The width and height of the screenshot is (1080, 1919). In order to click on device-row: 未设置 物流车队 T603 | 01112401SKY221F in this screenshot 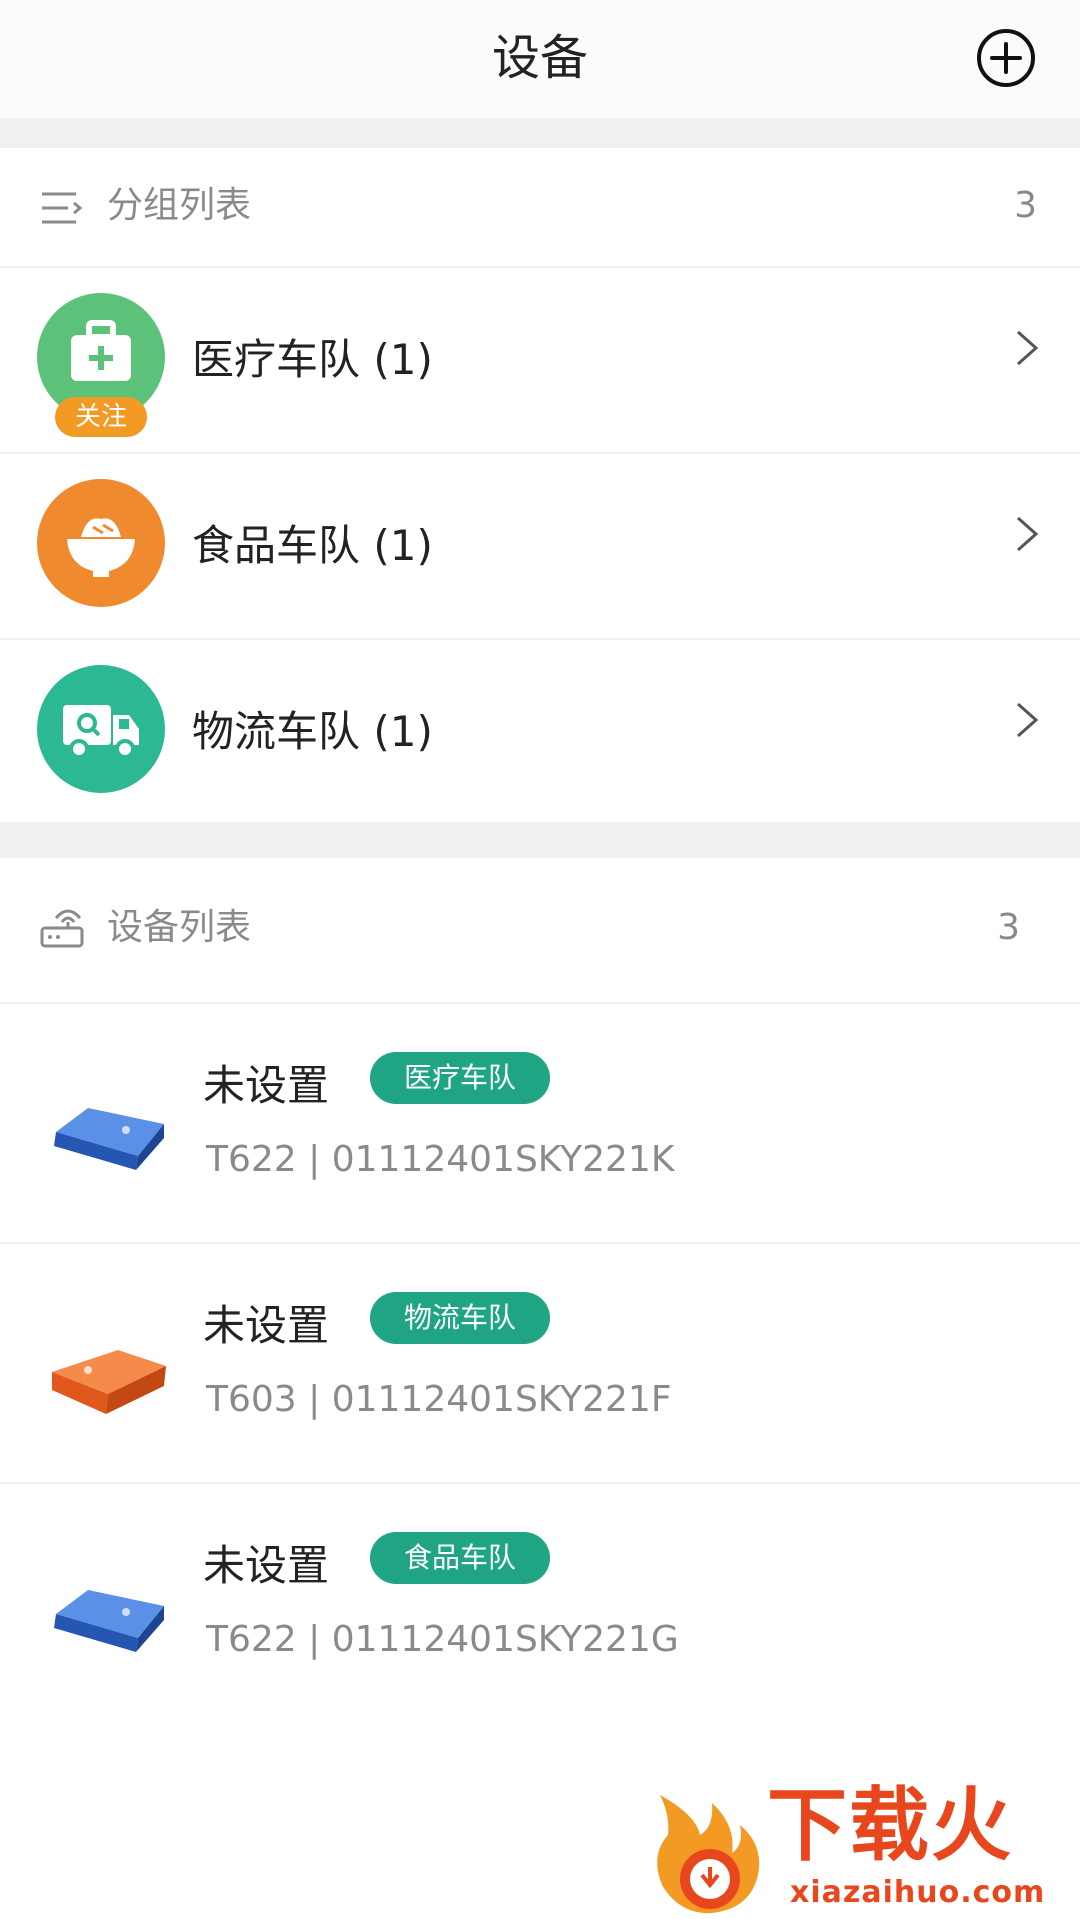, I will do `click(540, 1362)`.